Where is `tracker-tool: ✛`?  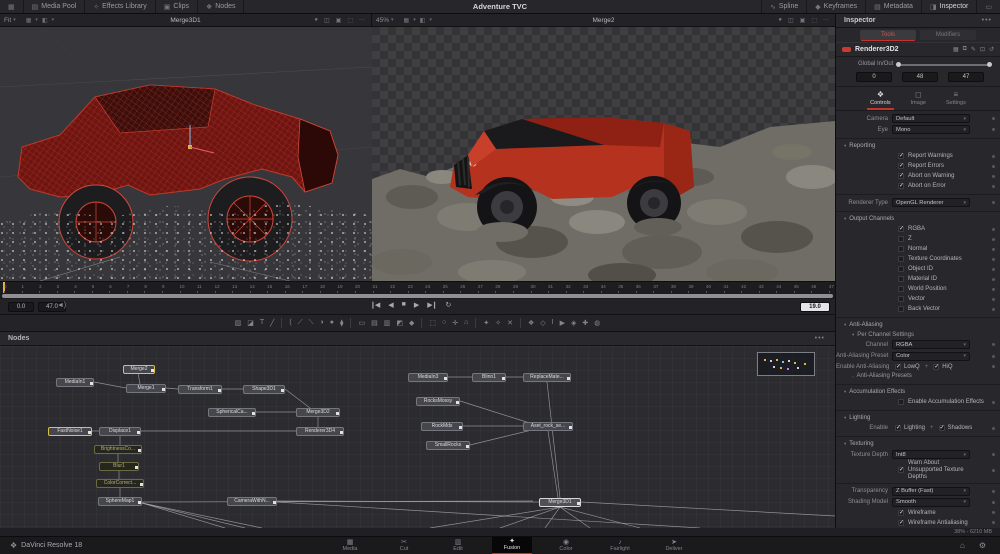 tracker-tool: ✛ is located at coordinates (455, 323).